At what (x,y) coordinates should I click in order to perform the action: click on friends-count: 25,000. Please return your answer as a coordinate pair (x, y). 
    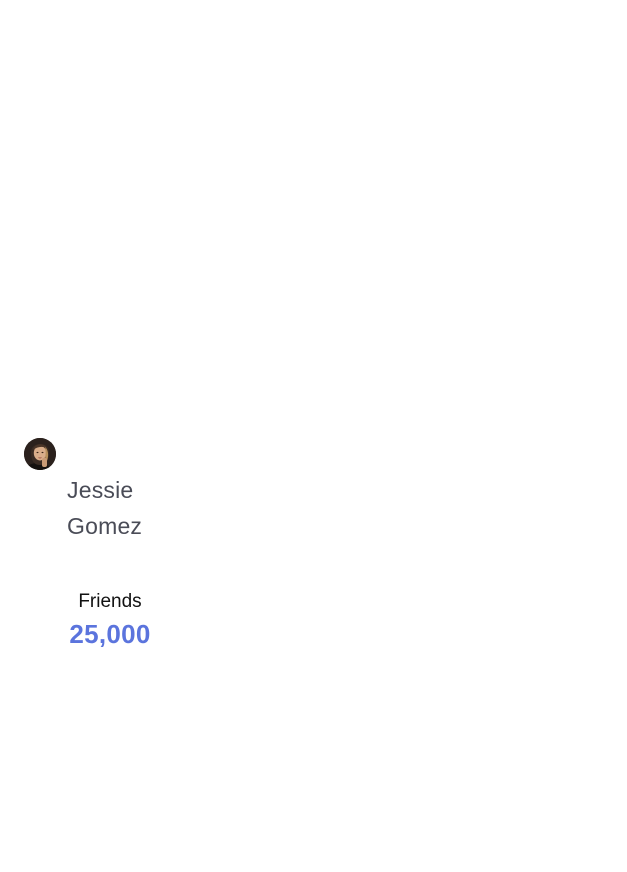
    Looking at the image, I should click on (110, 634).